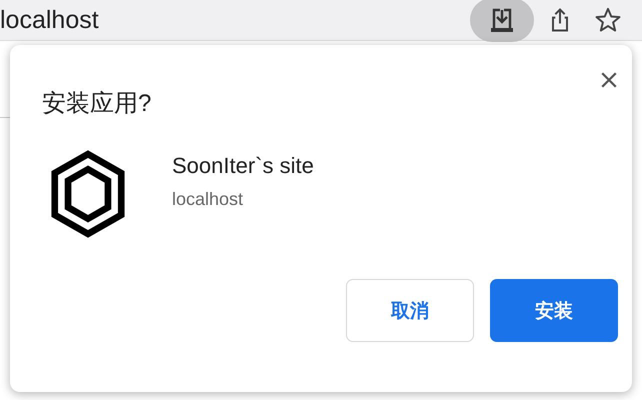  What do you see at coordinates (609, 80) in the screenshot?
I see `close-icon` at bounding box center [609, 80].